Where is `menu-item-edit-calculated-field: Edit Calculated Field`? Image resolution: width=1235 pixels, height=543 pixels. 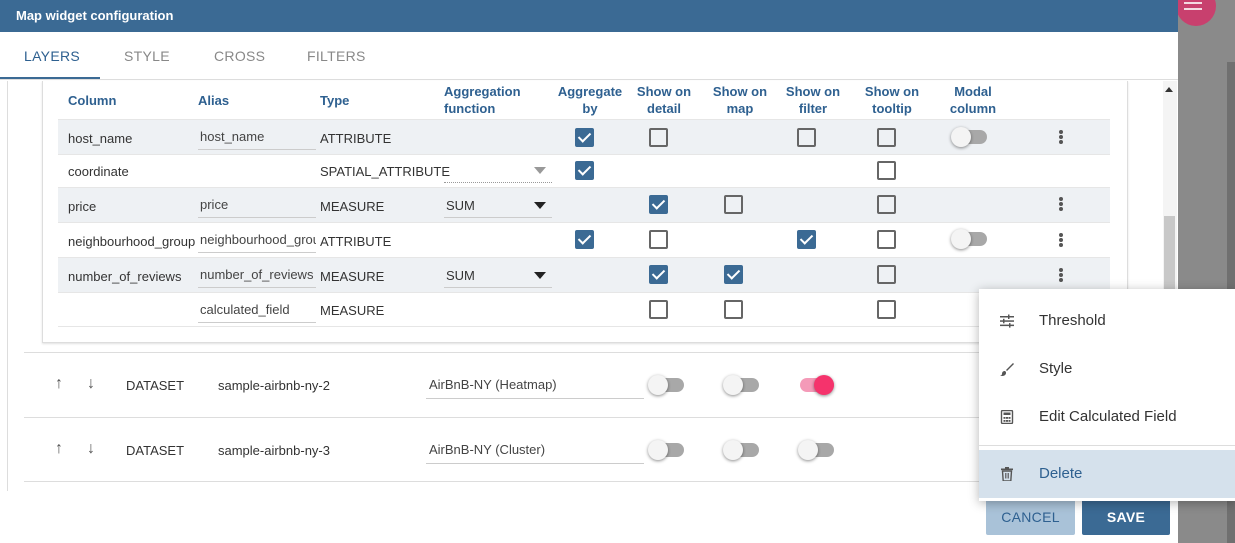 menu-item-edit-calculated-field: Edit Calculated Field is located at coordinates (1107, 417).